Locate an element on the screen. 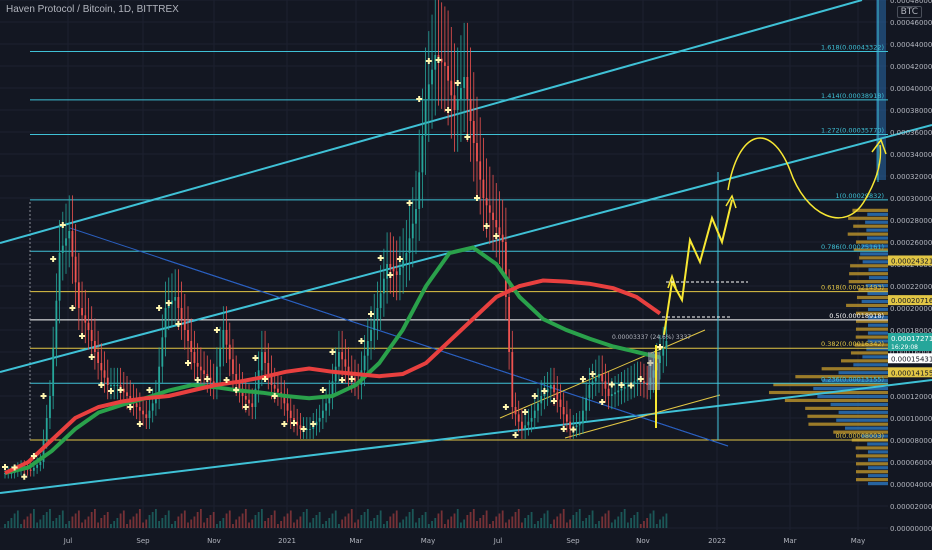 The height and width of the screenshot is (550, 932). x-tick-label: May is located at coordinates (428, 541).